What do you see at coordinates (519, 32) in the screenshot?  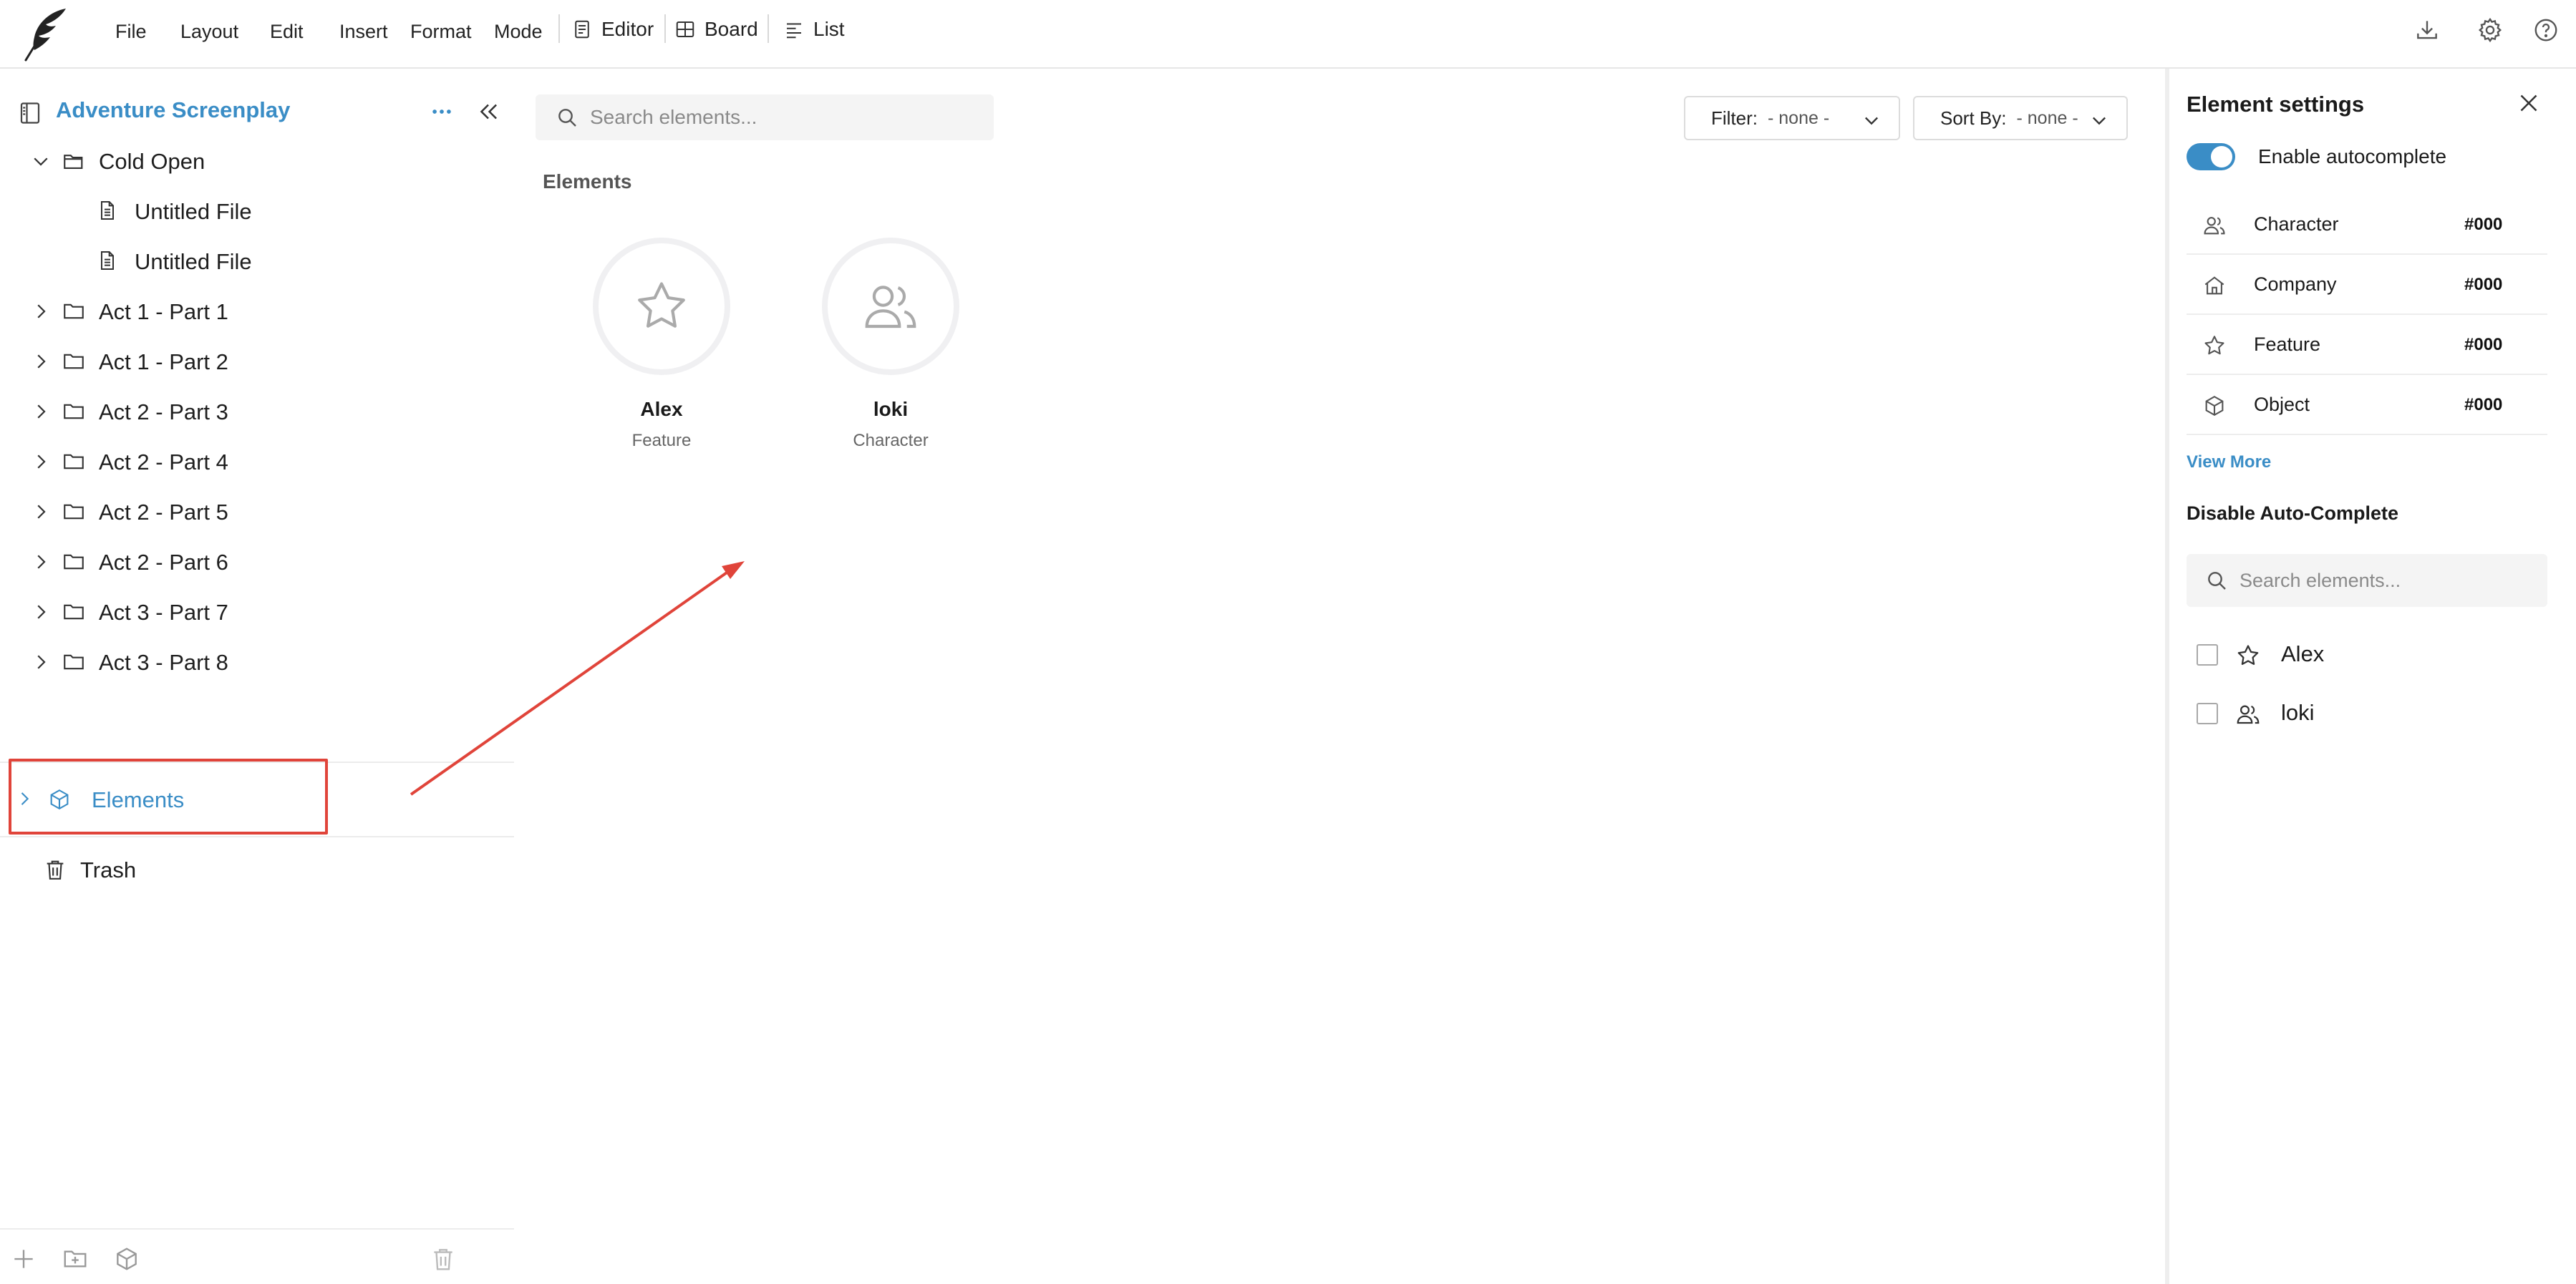 I see `menu-mode: Mode` at bounding box center [519, 32].